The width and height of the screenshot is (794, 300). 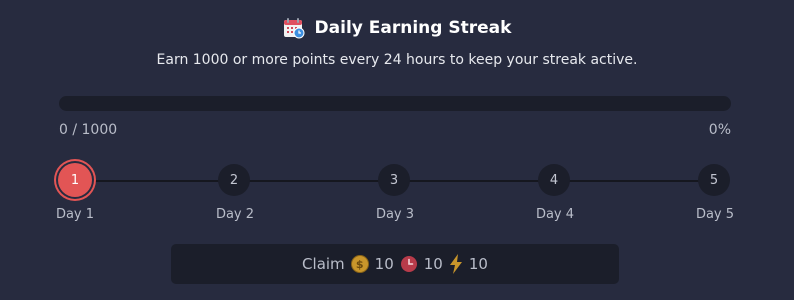 I want to click on clock-icon, so click(x=409, y=264).